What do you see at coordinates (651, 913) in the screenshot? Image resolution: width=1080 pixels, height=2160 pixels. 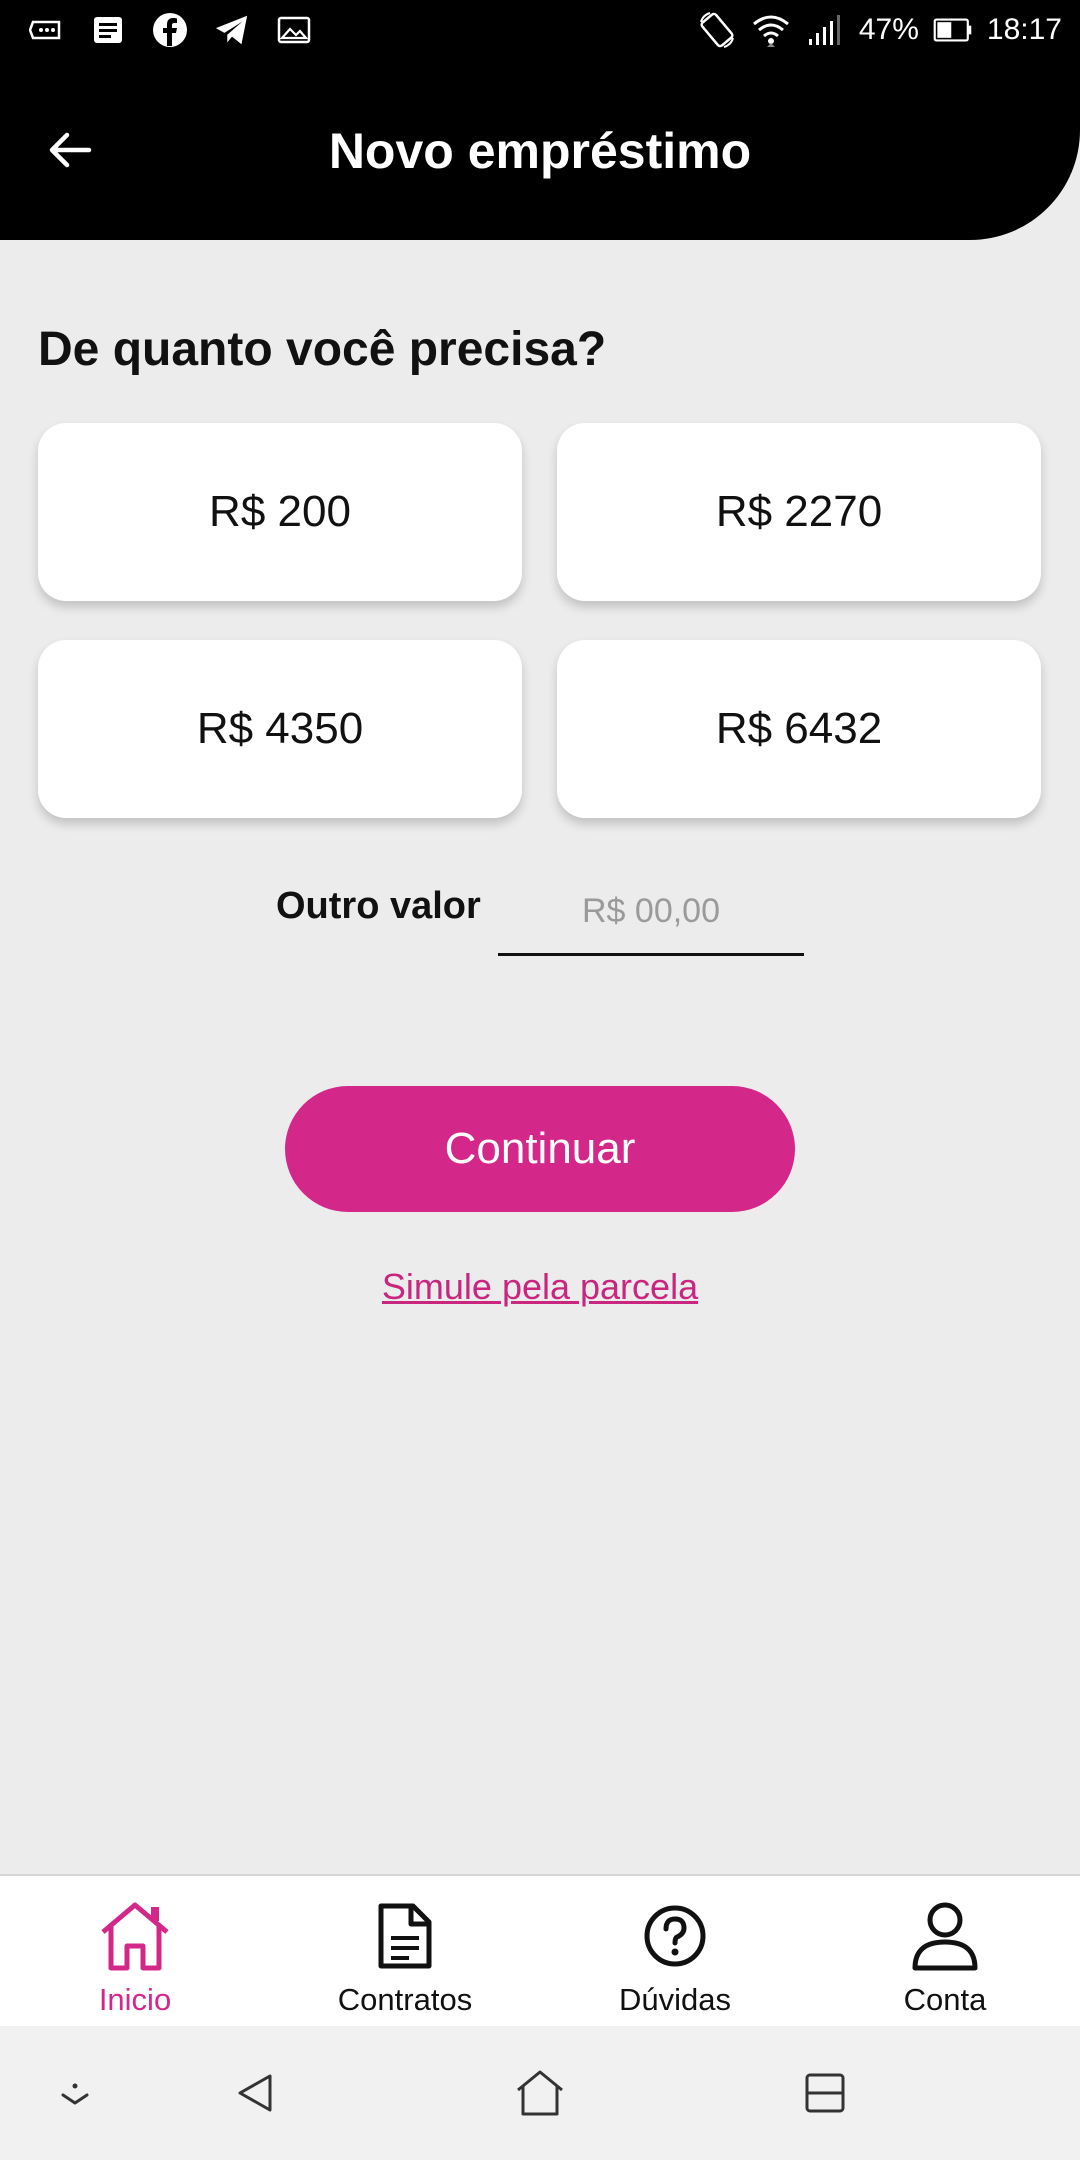 I see `other-value-input` at bounding box center [651, 913].